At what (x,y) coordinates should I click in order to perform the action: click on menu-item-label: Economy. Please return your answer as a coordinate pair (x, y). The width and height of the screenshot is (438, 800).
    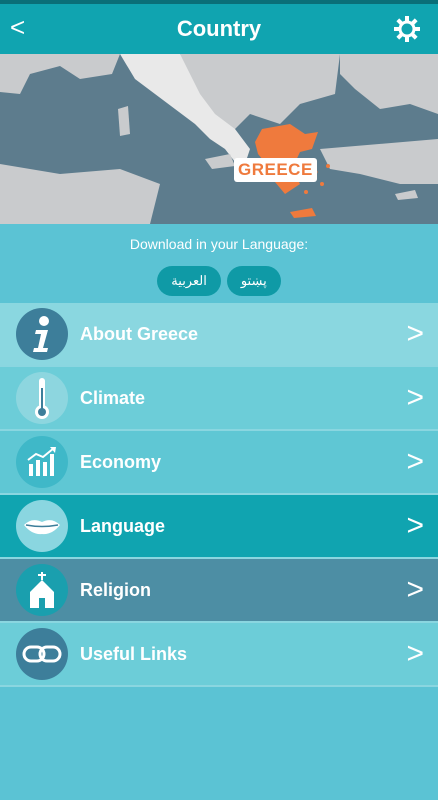
    Looking at the image, I should click on (121, 461).